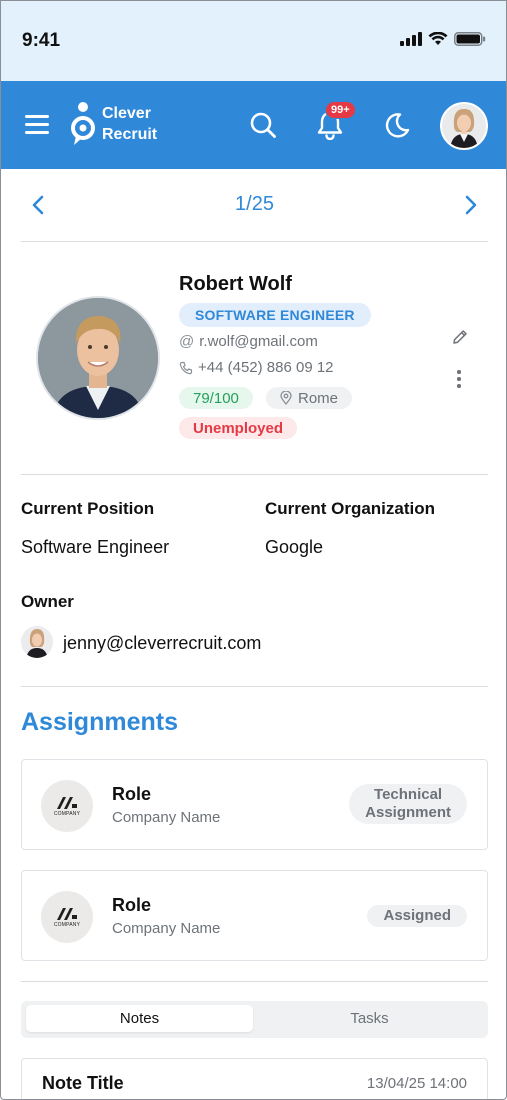  I want to click on candidate-phone: +44 (452) 886 09 12, so click(266, 367).